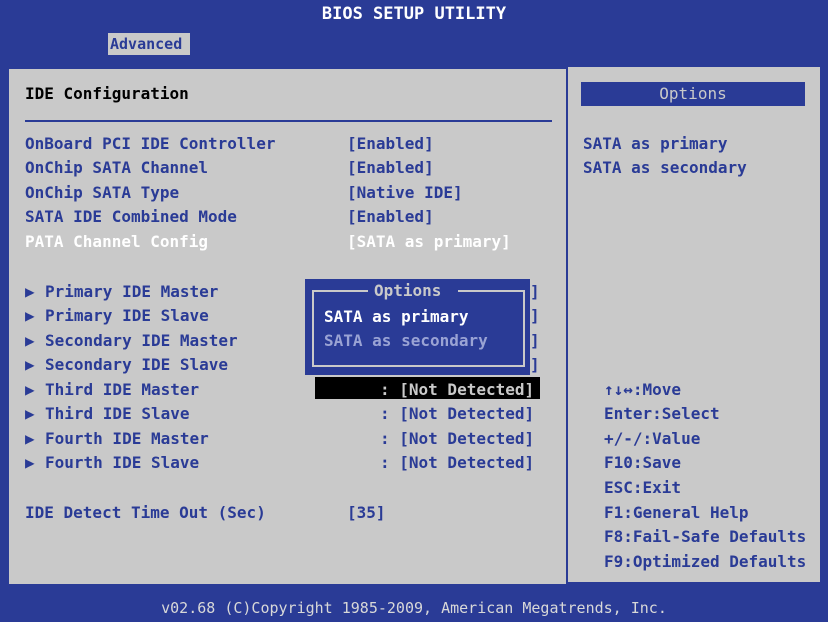 The height and width of the screenshot is (622, 828). I want to click on device-item-secondary-ide-slave: ▶ Secondary IDE Slave, so click(126, 364).